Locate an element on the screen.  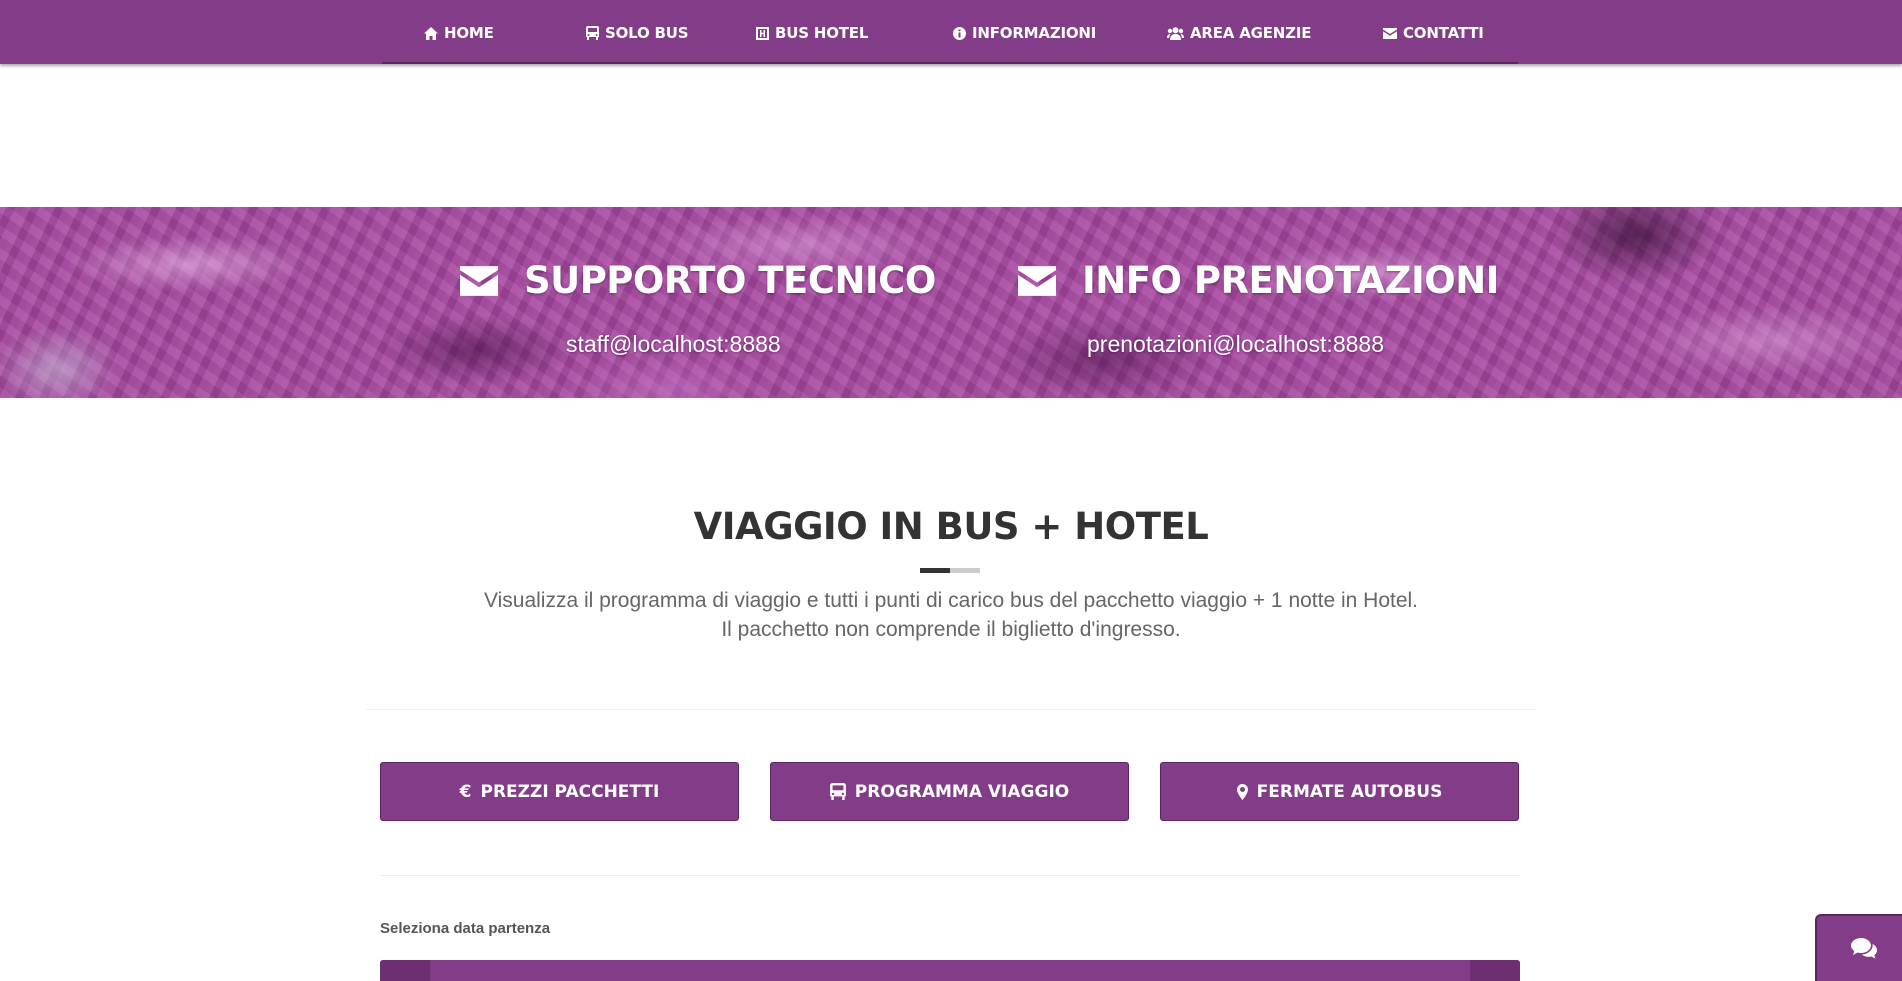
nav-item-contatti: CONTATTI is located at coordinates (1433, 33).